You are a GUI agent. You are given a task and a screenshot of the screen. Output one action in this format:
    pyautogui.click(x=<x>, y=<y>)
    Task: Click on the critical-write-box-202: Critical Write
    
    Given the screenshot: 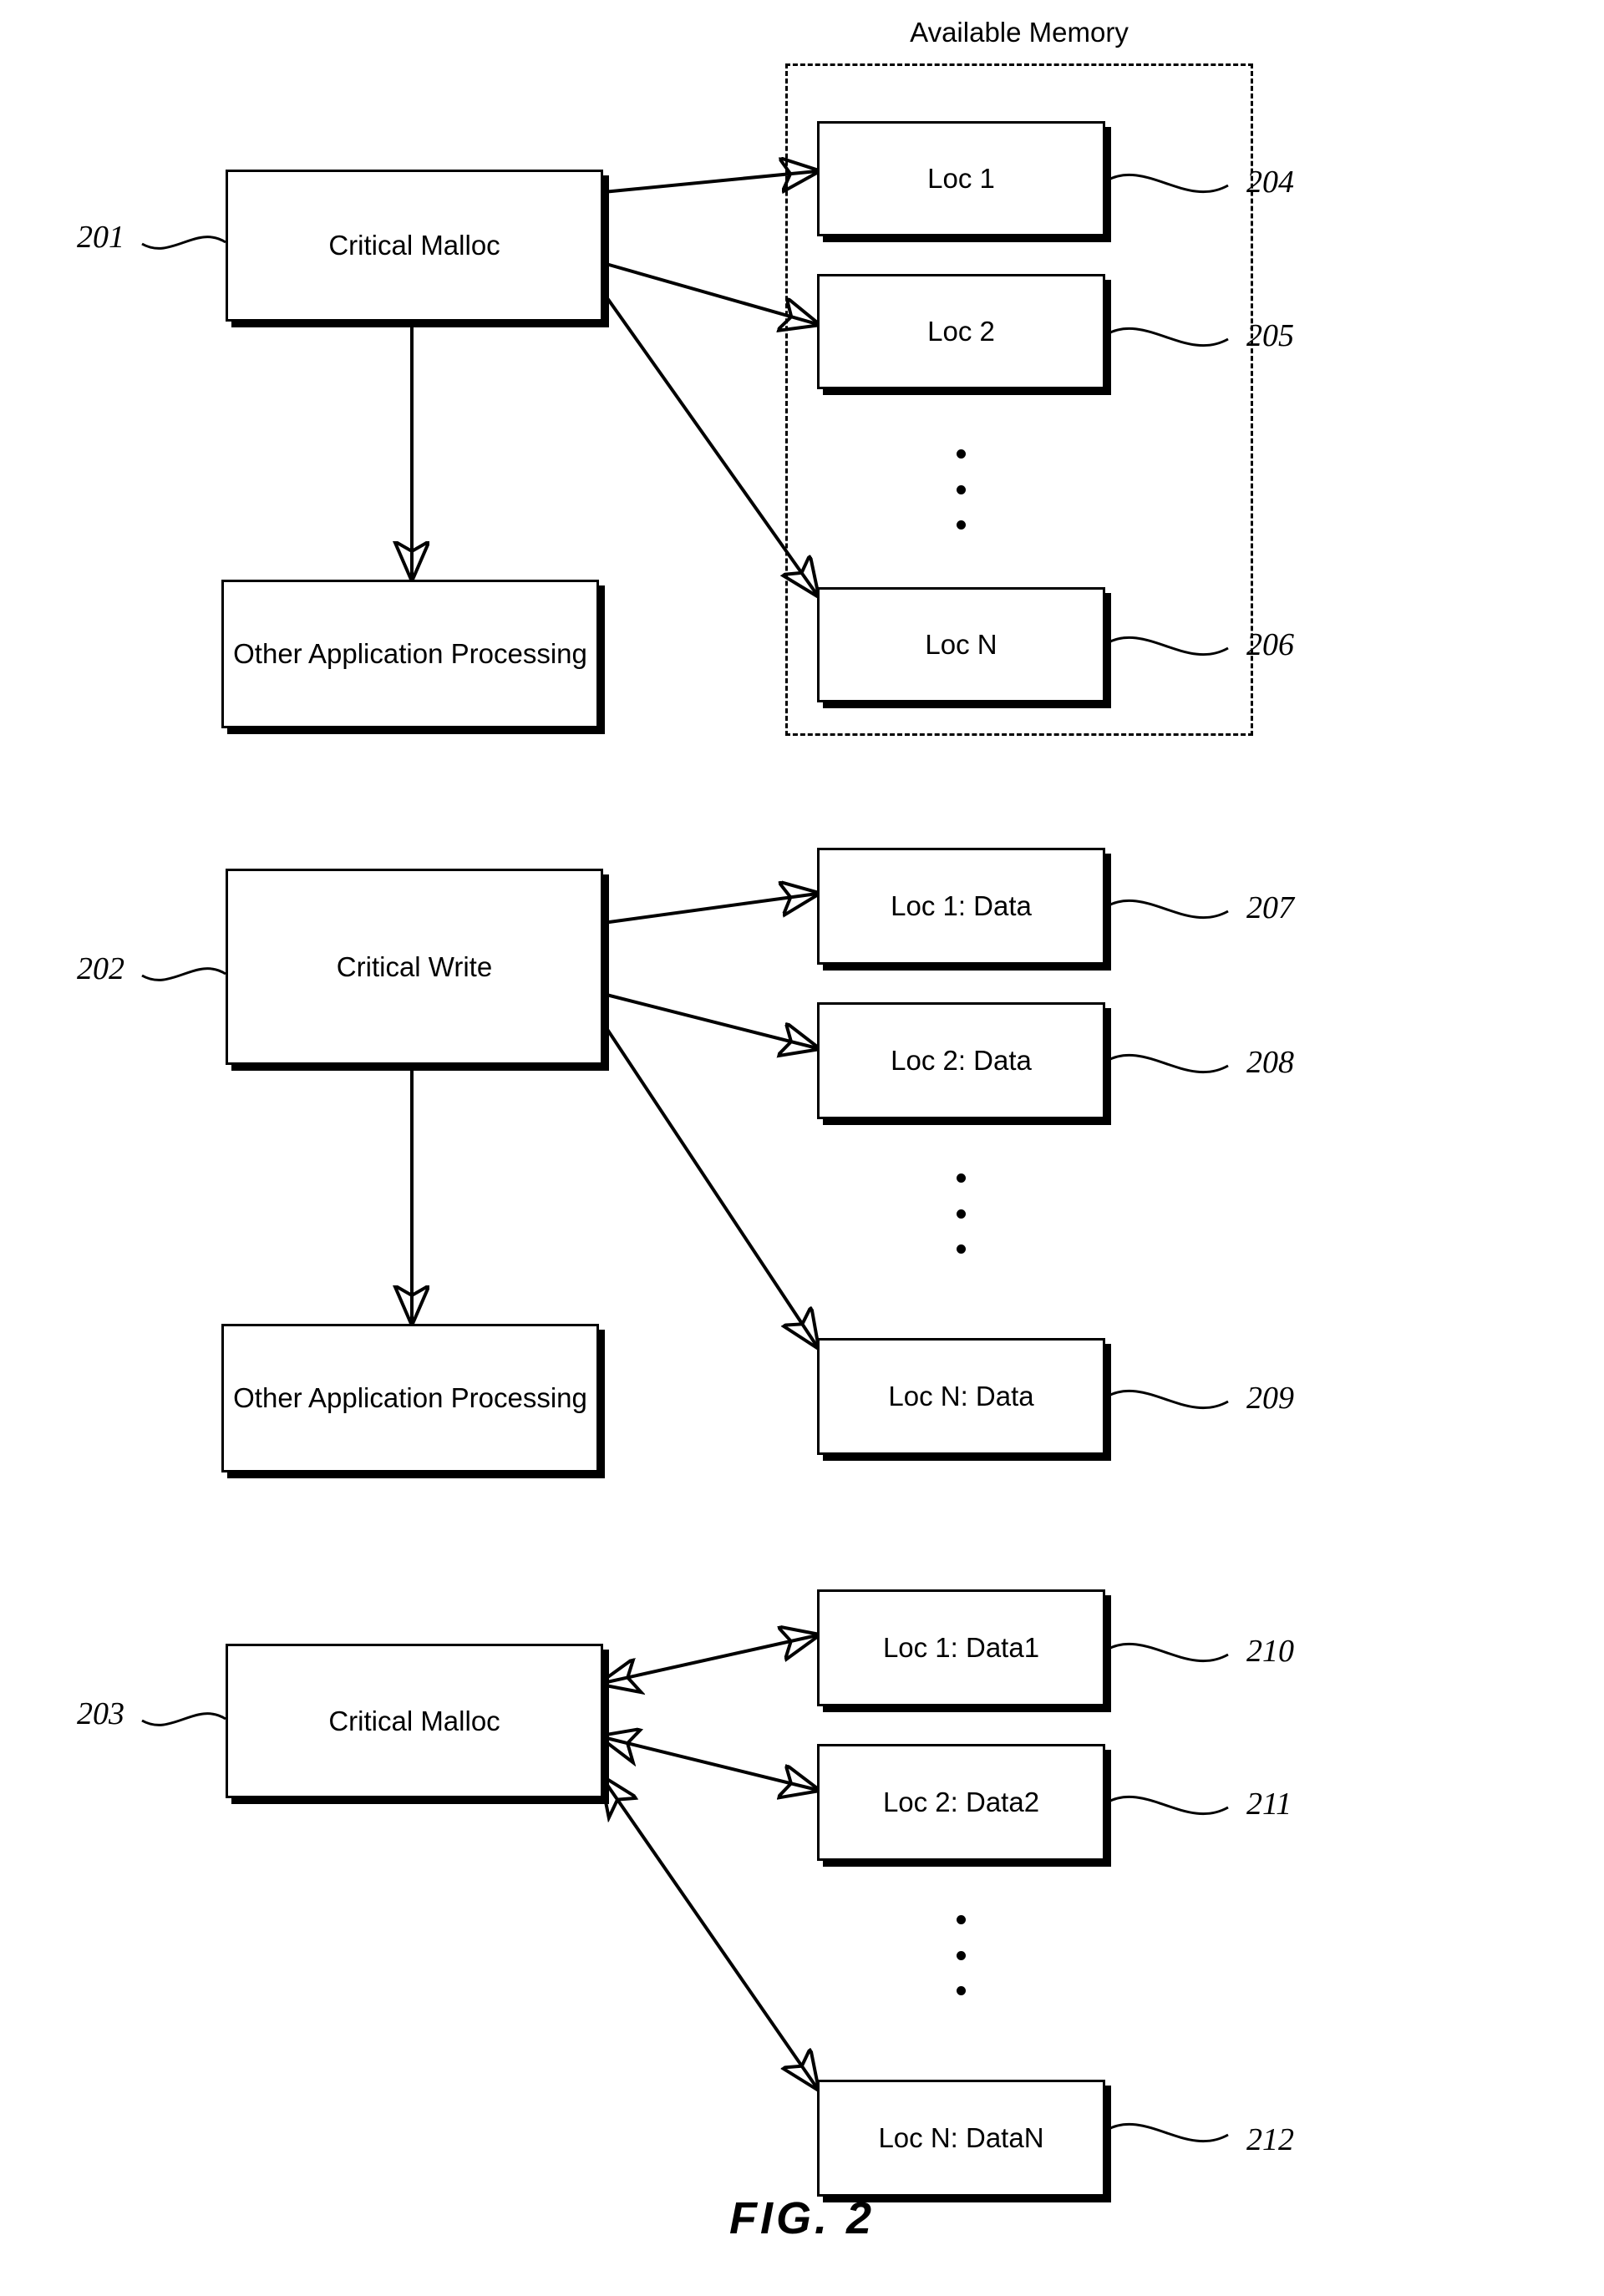 What is the action you would take?
    pyautogui.click(x=414, y=967)
    